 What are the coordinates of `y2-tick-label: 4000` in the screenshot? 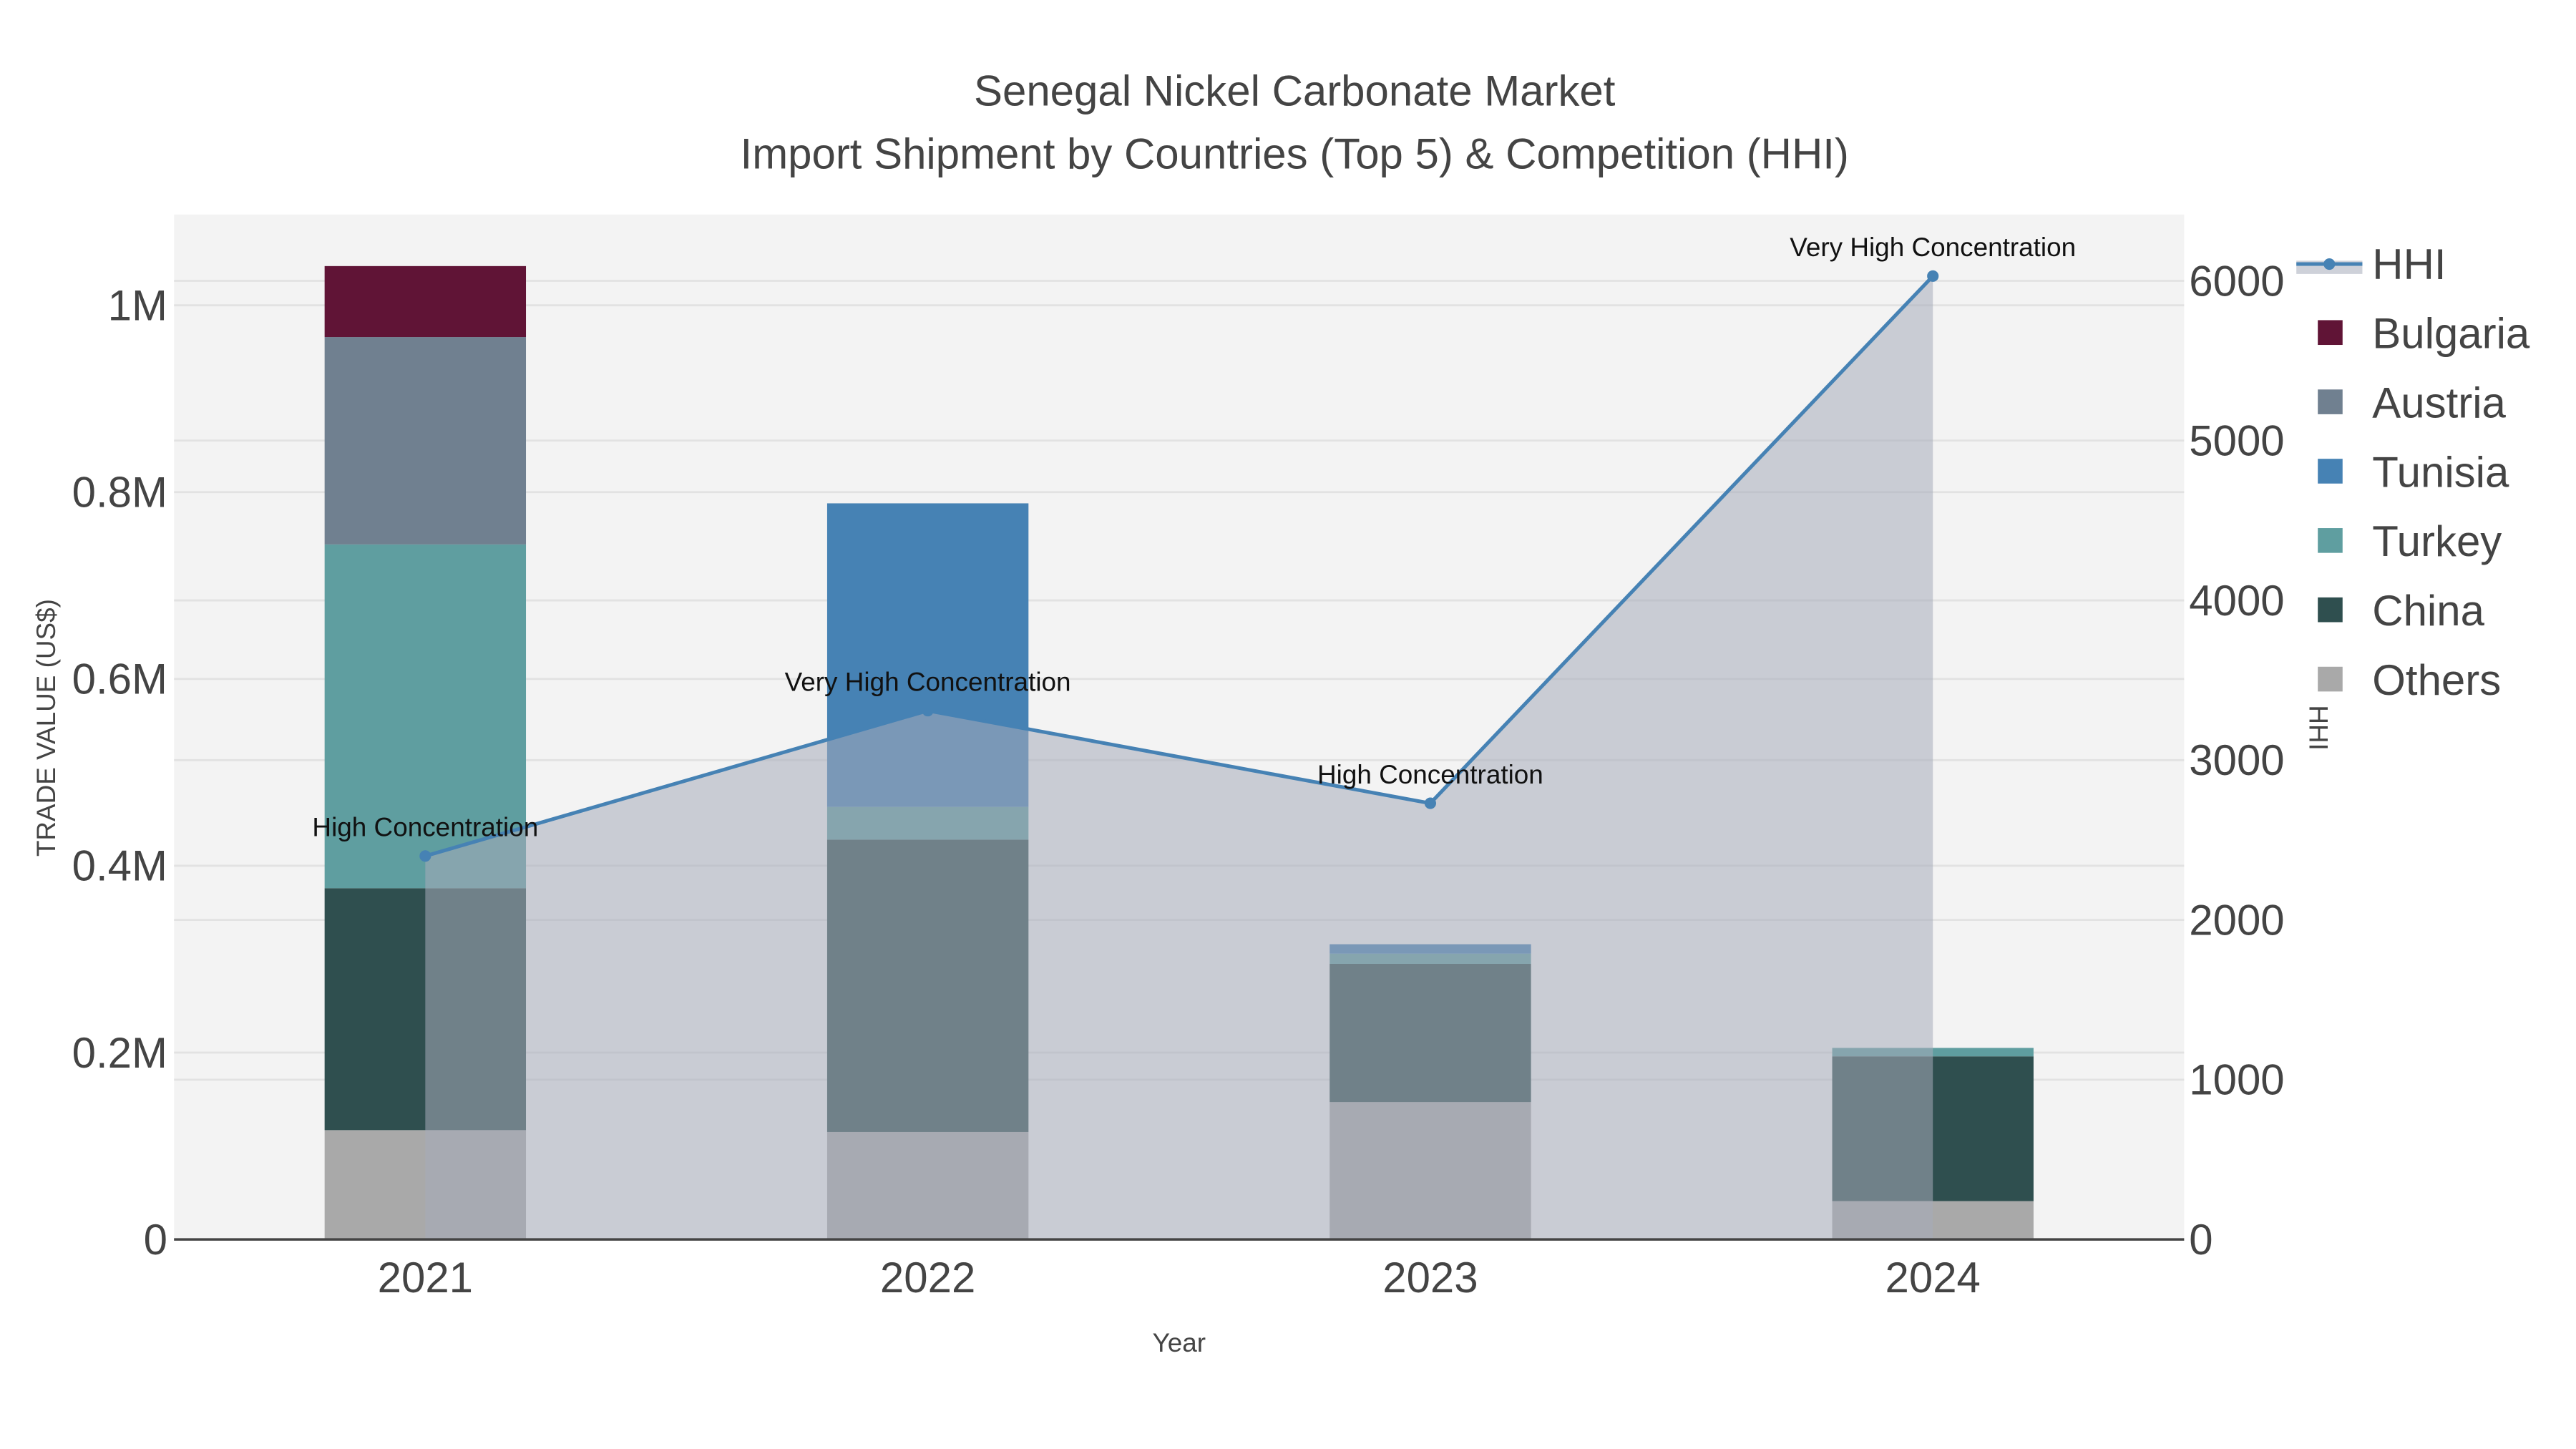 It's located at (2236, 601).